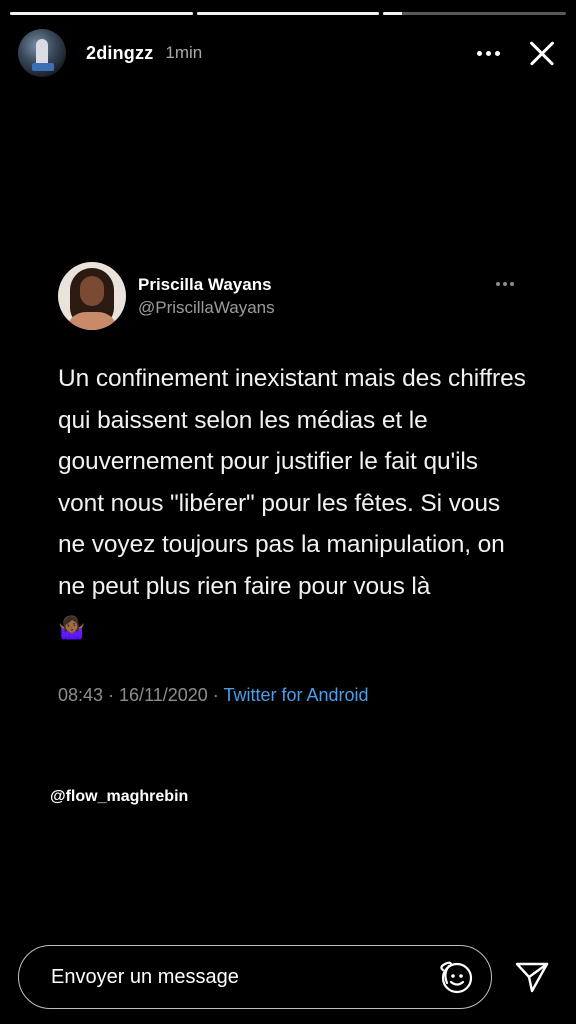 This screenshot has width=576, height=1024. I want to click on tweet-more-icon, so click(505, 284).